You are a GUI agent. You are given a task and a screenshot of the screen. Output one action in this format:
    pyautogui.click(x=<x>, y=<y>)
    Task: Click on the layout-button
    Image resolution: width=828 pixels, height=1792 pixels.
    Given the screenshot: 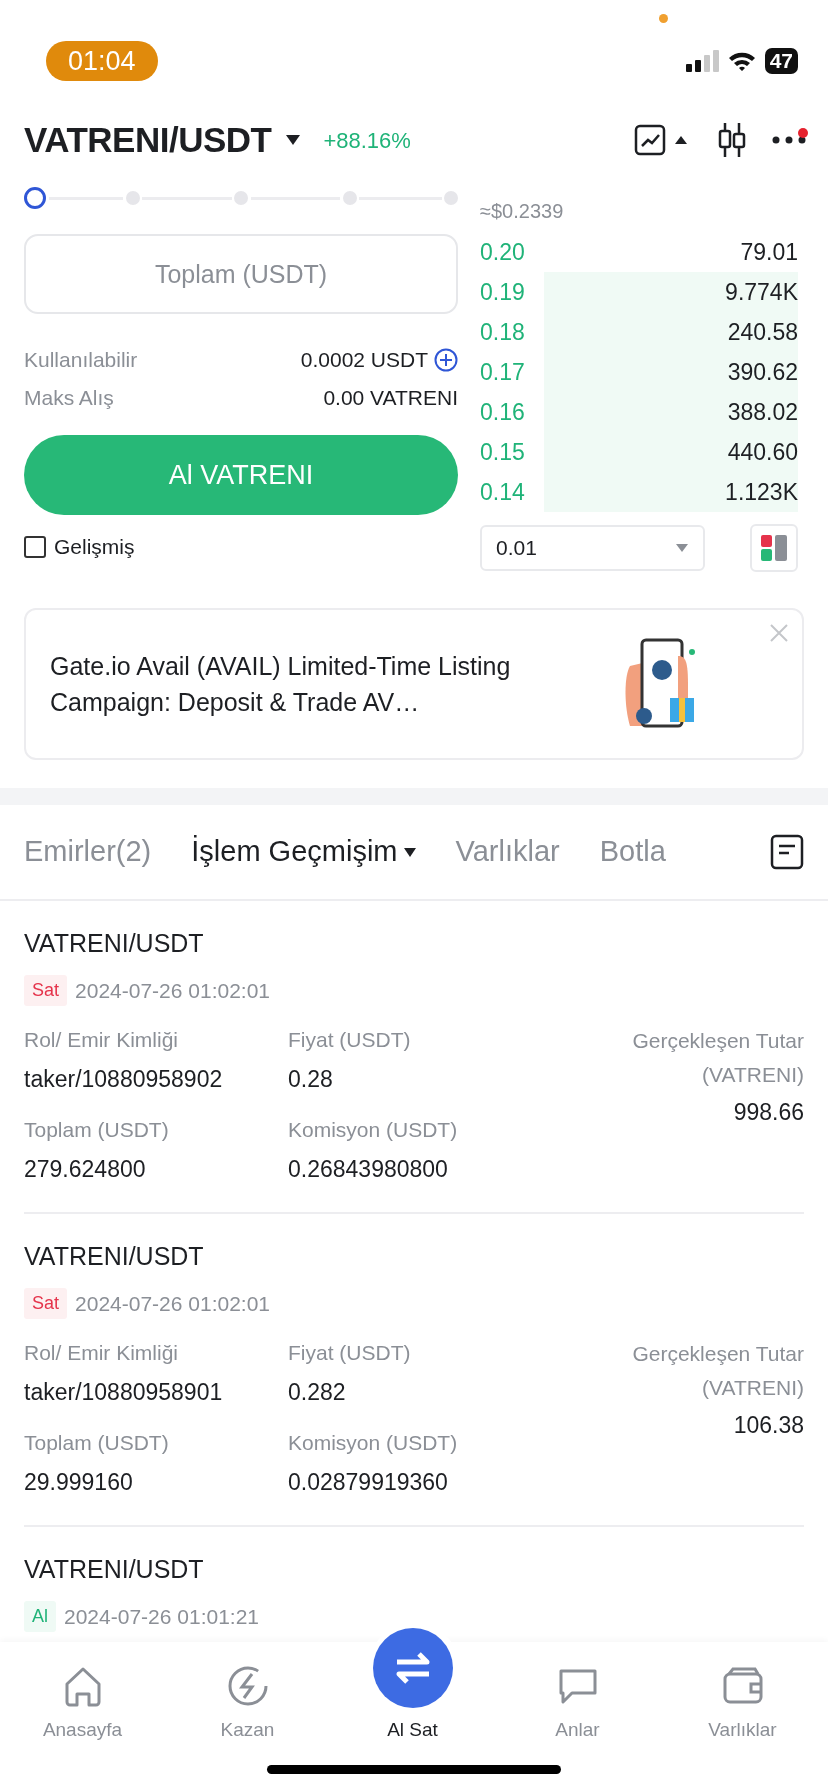 What is the action you would take?
    pyautogui.click(x=774, y=548)
    